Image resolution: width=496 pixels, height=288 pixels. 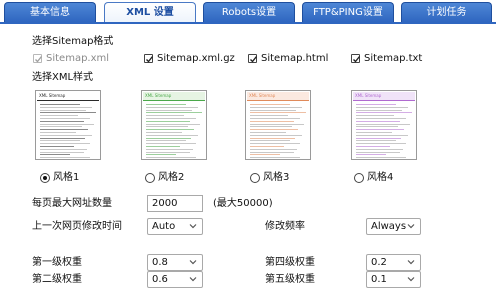 I want to click on style-3-preview: XML Sitemap, so click(x=278, y=125).